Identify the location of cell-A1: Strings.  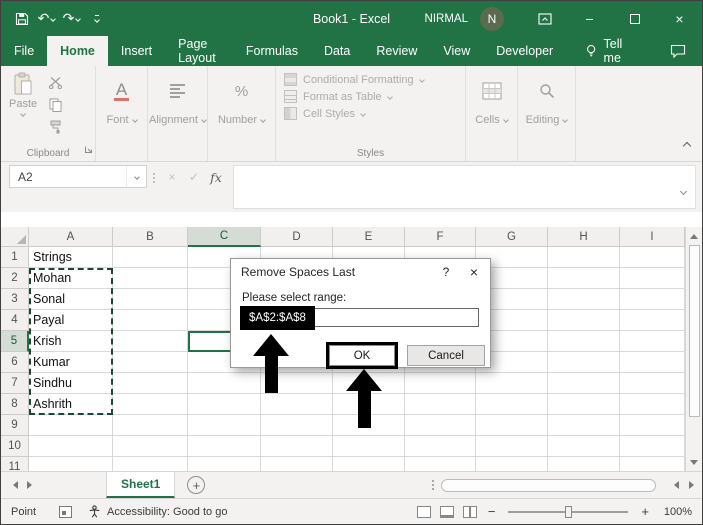
(71, 257).